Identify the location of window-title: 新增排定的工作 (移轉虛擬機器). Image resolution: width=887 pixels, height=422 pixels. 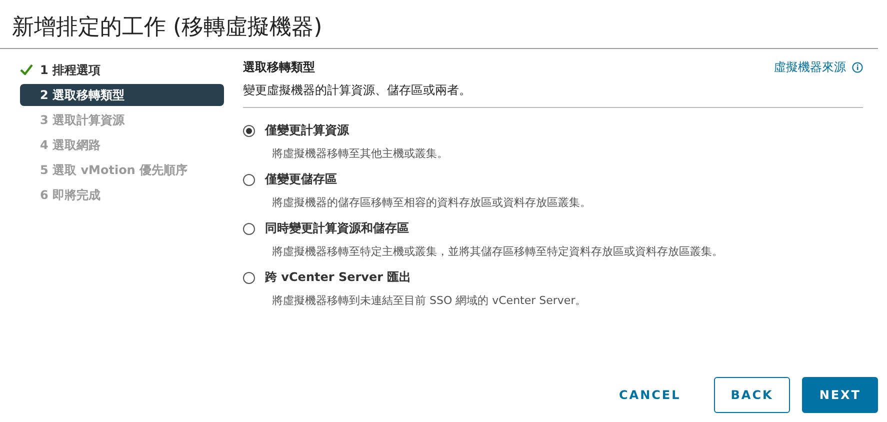
(439, 24).